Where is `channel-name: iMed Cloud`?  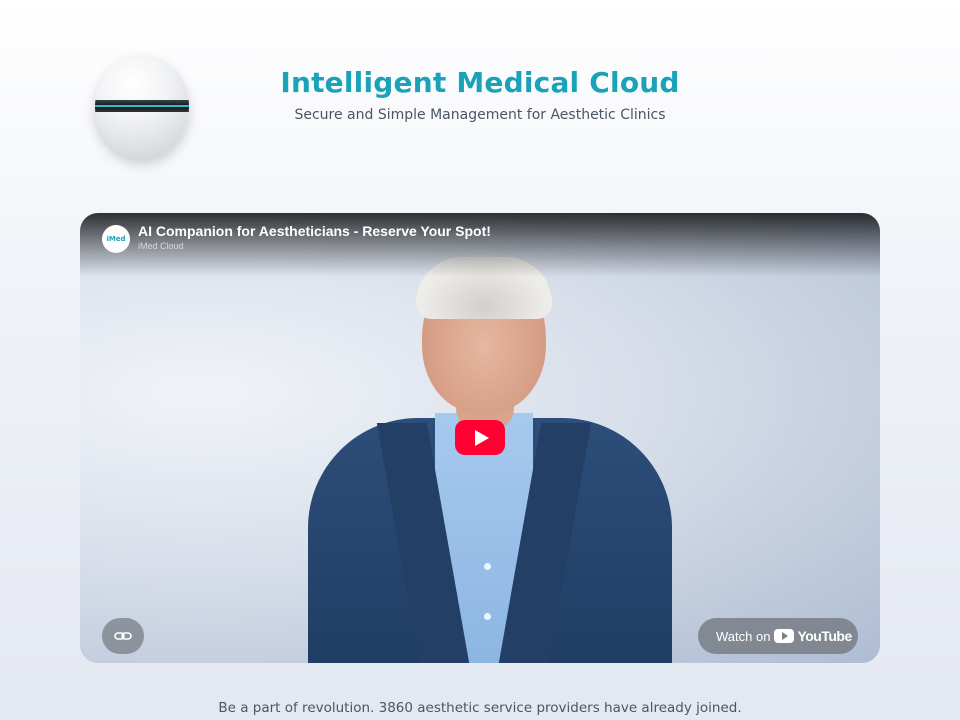
channel-name: iMed Cloud is located at coordinates (161, 246).